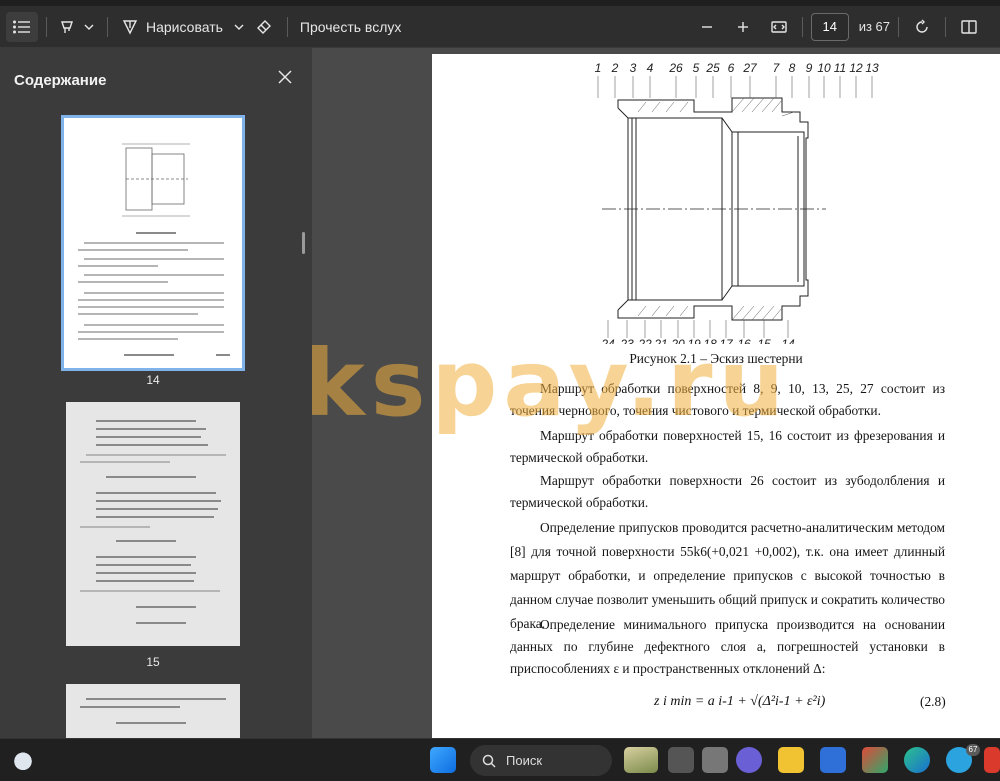 This screenshot has width=1000, height=781. Describe the element at coordinates (641, 760) in the screenshot. I see `widgets-icon` at that location.